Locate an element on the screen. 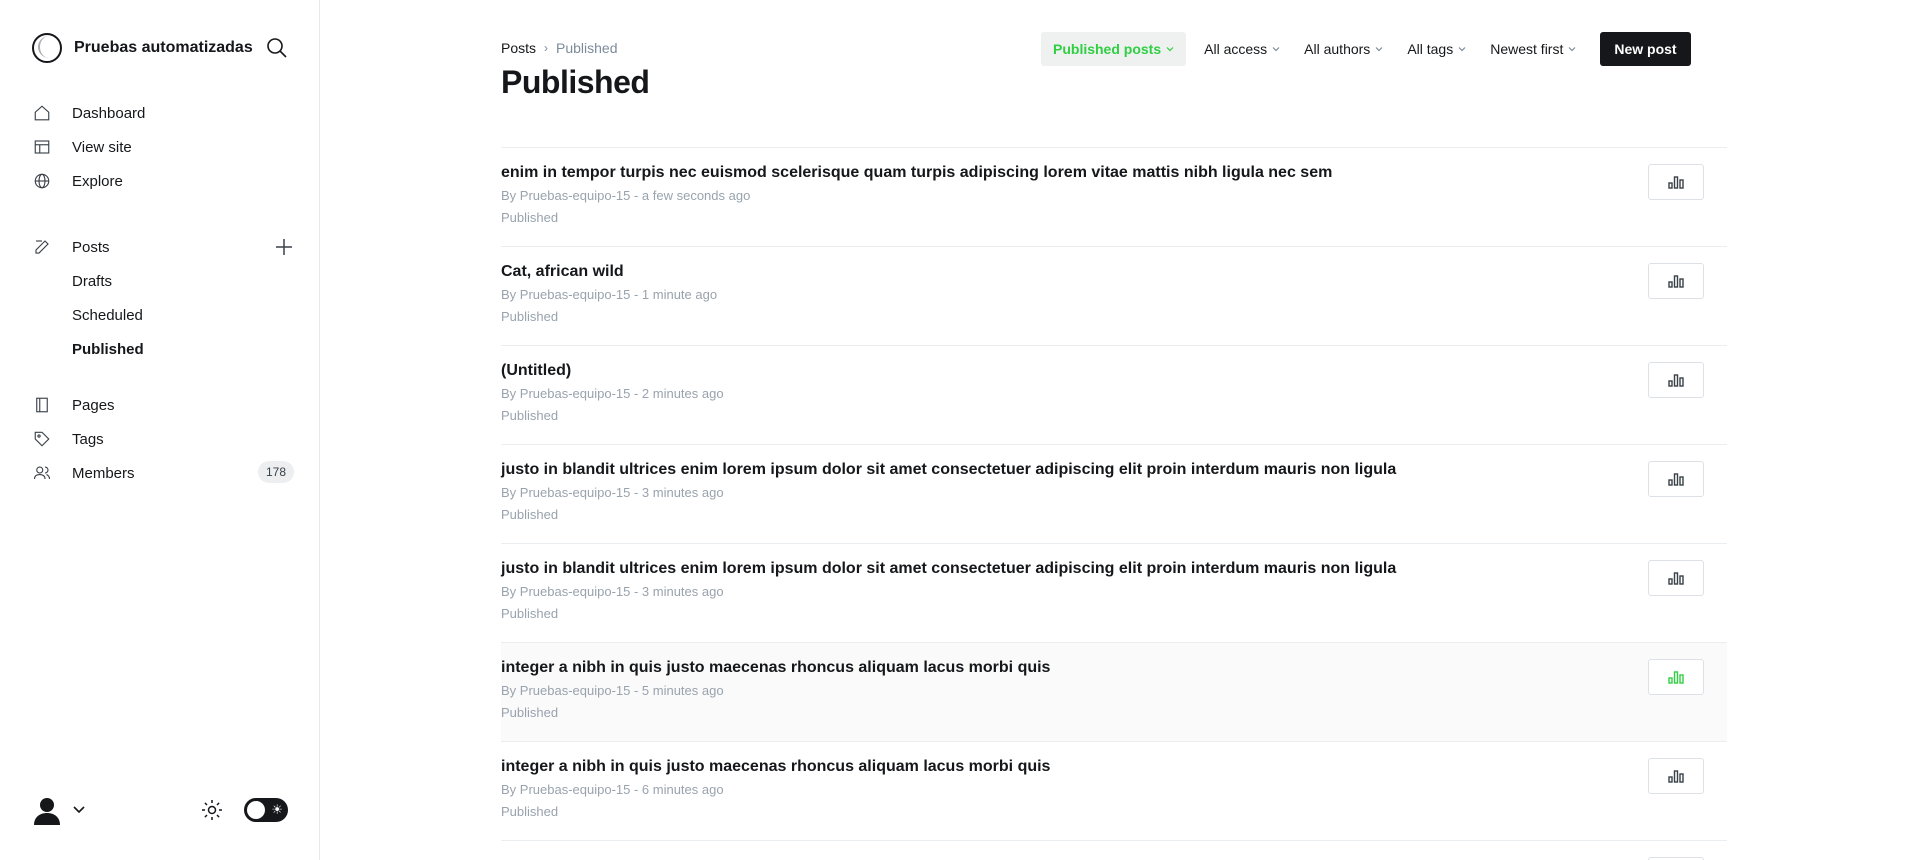 The height and width of the screenshot is (860, 1908). nav-item-view-site: View site is located at coordinates (163, 147).